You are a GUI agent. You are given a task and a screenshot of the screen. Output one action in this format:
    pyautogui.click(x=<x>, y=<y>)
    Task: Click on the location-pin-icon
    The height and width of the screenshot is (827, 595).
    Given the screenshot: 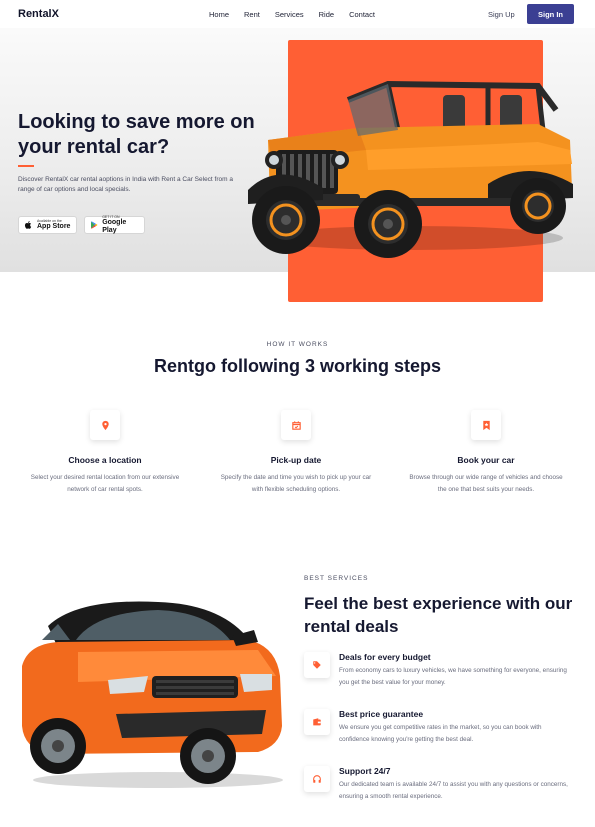 What is the action you would take?
    pyautogui.click(x=105, y=425)
    